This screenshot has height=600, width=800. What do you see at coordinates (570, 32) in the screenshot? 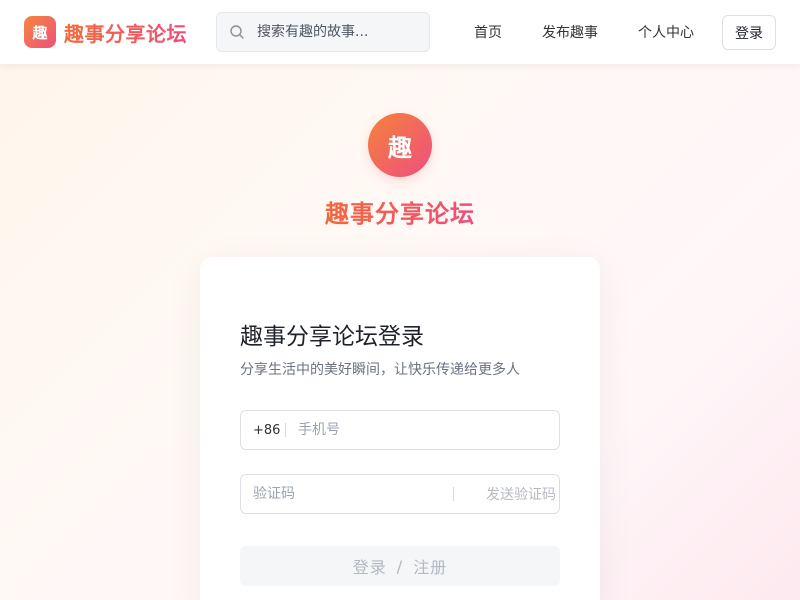
I see `nav-publish: 发布趣事` at bounding box center [570, 32].